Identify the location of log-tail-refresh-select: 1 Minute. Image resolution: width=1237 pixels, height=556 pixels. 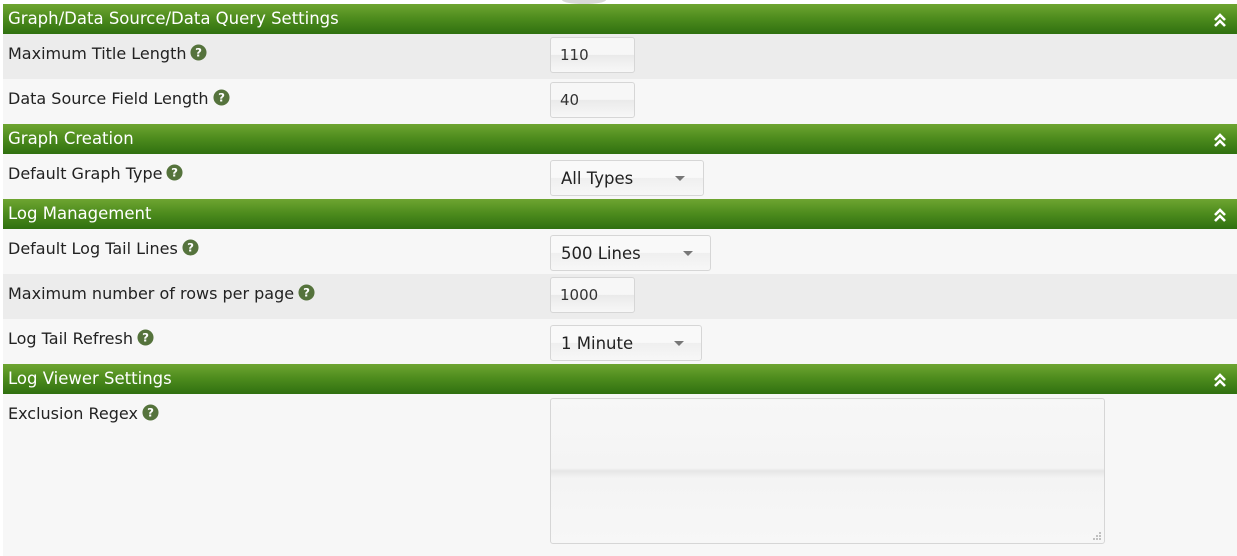
(626, 343).